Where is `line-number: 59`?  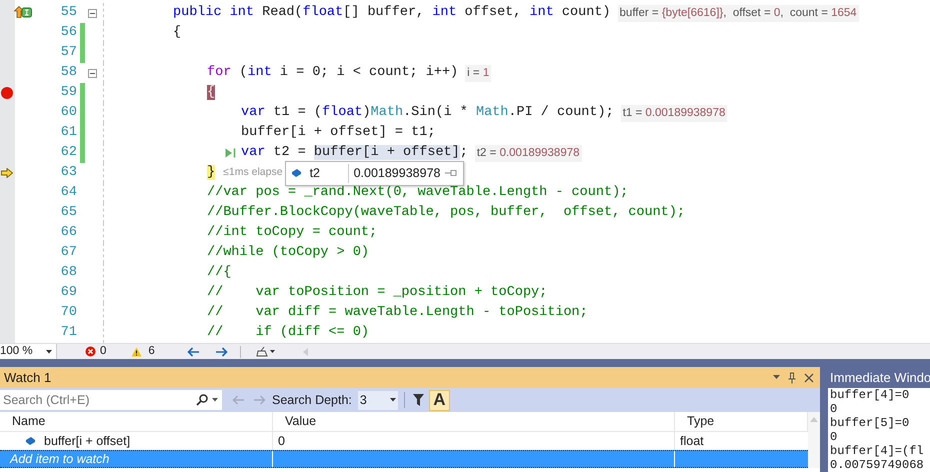 line-number: 59 is located at coordinates (68, 93).